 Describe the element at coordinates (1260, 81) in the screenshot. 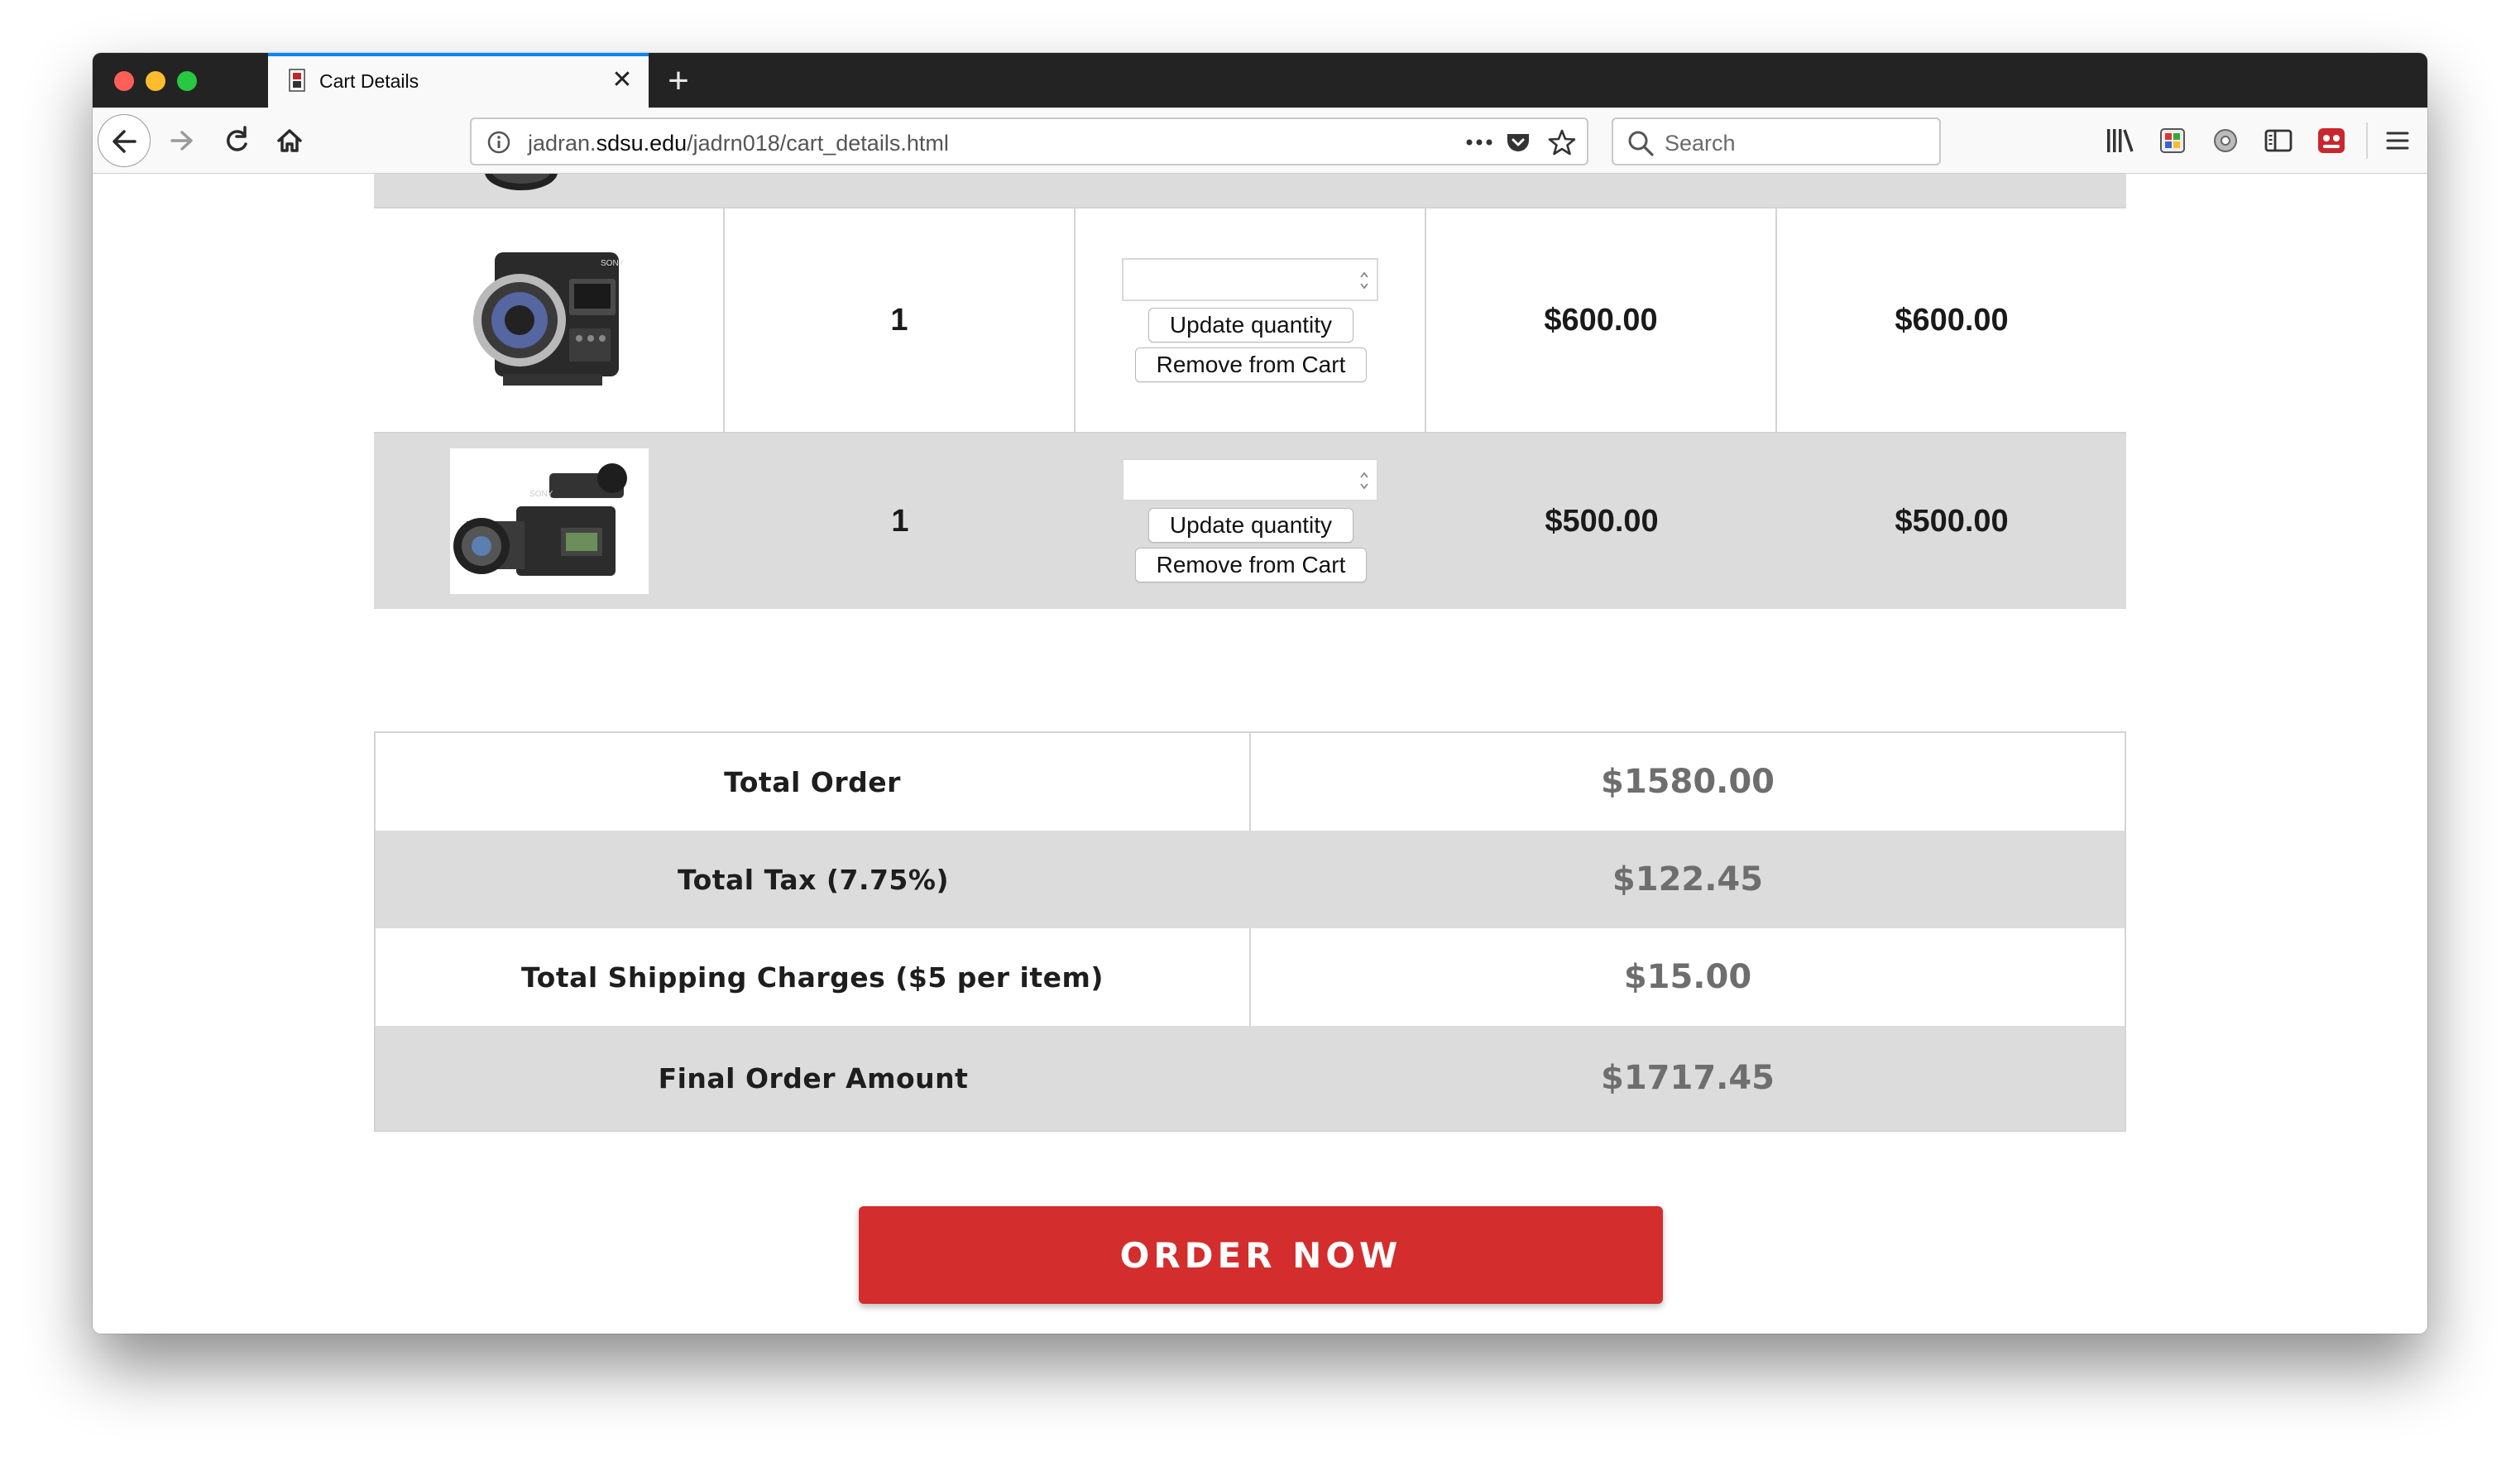

I see `tab-bar: Cart Details ✕ +` at that location.